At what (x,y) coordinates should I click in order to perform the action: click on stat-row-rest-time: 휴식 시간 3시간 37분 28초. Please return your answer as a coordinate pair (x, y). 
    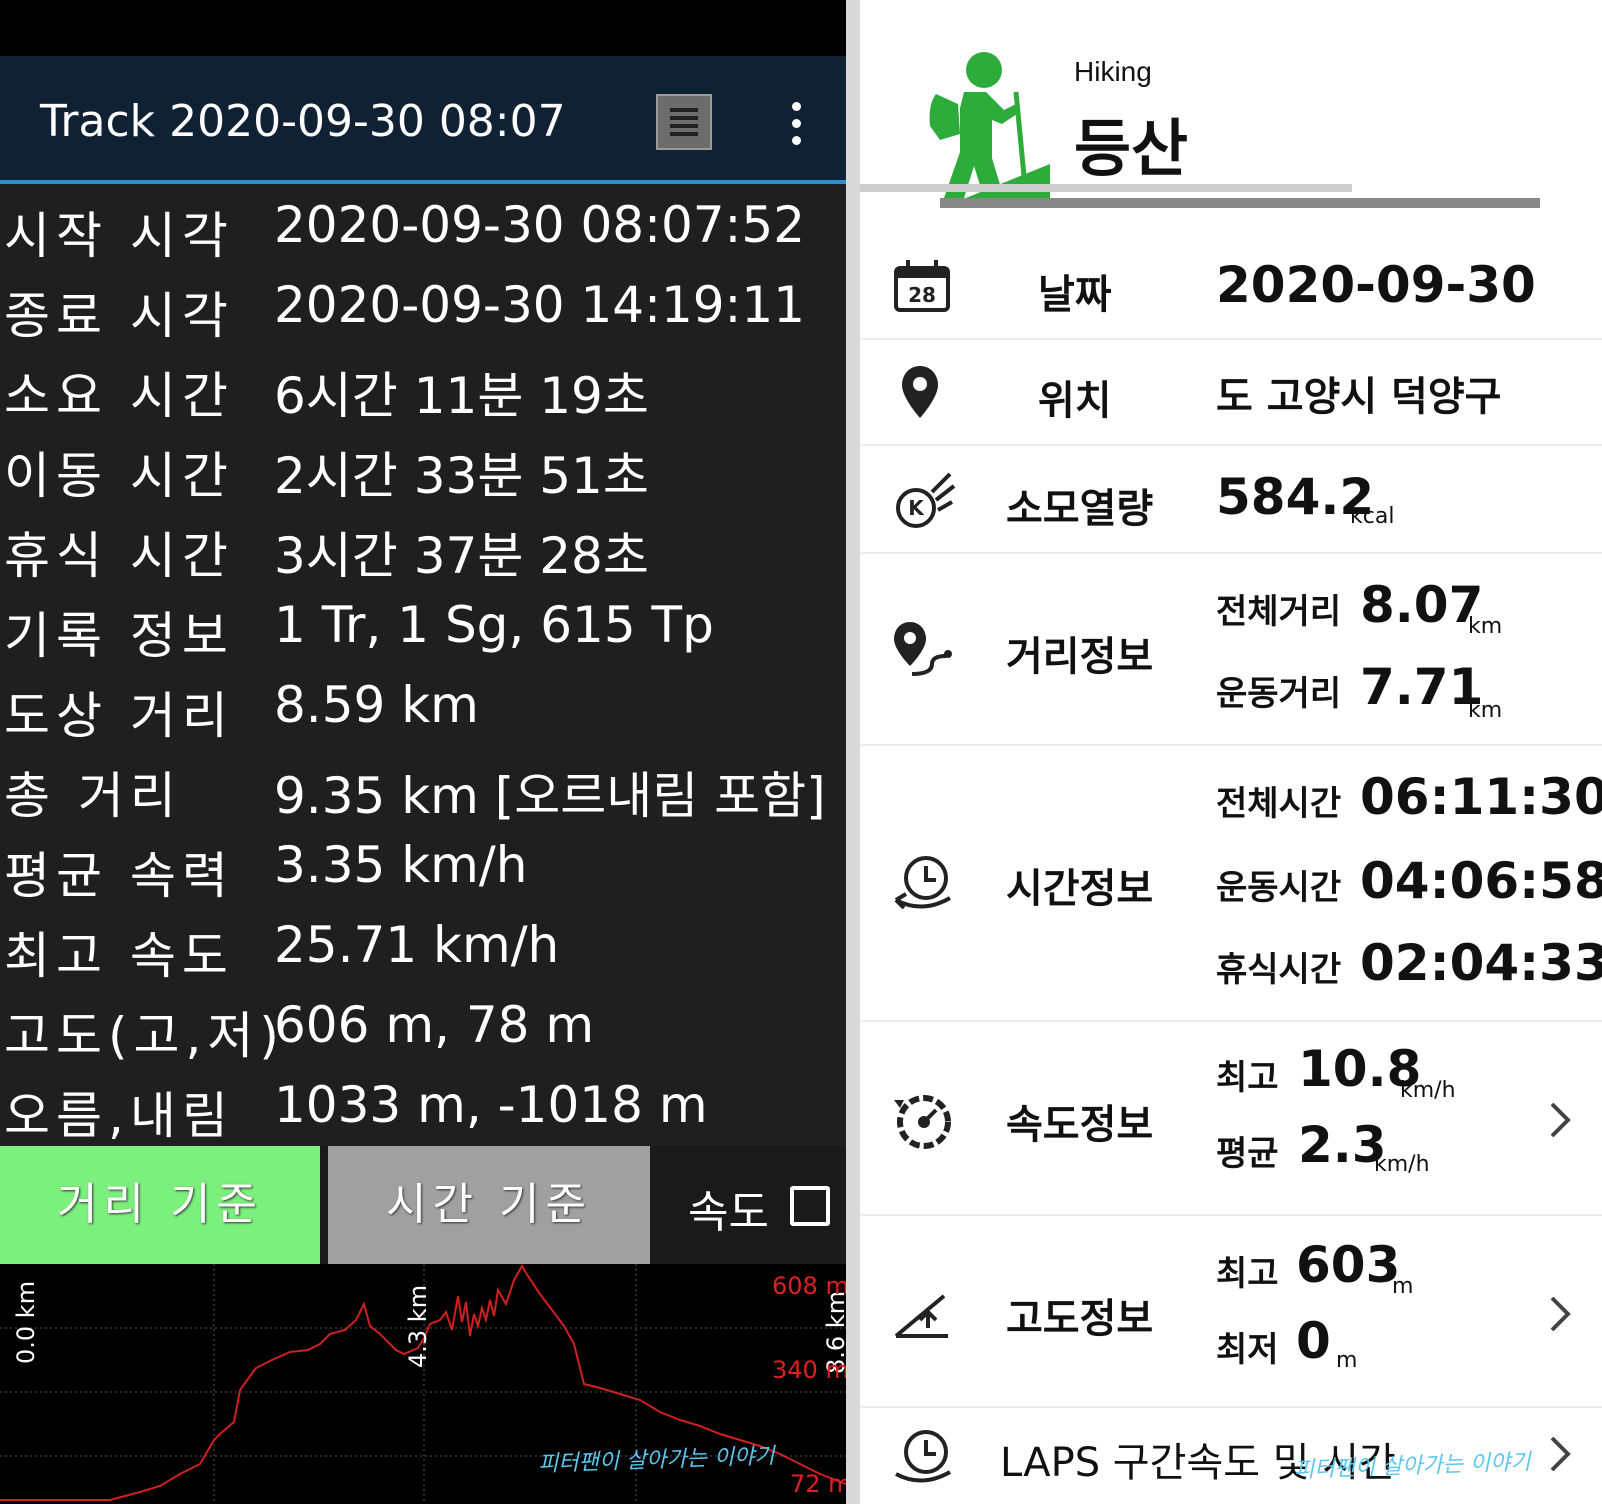
    Looking at the image, I should click on (423, 556).